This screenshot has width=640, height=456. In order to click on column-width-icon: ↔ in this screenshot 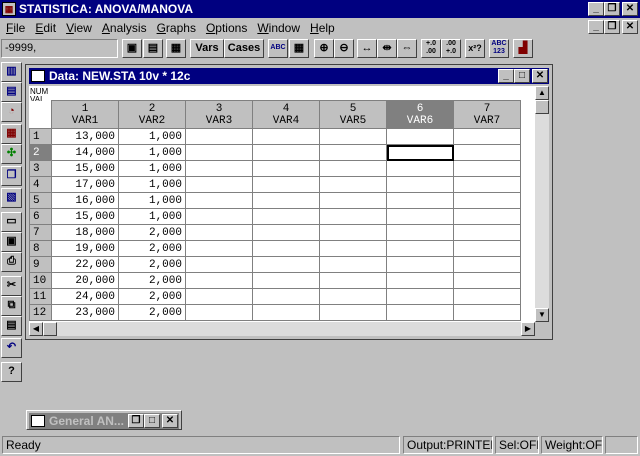, I will do `click(367, 48)`.